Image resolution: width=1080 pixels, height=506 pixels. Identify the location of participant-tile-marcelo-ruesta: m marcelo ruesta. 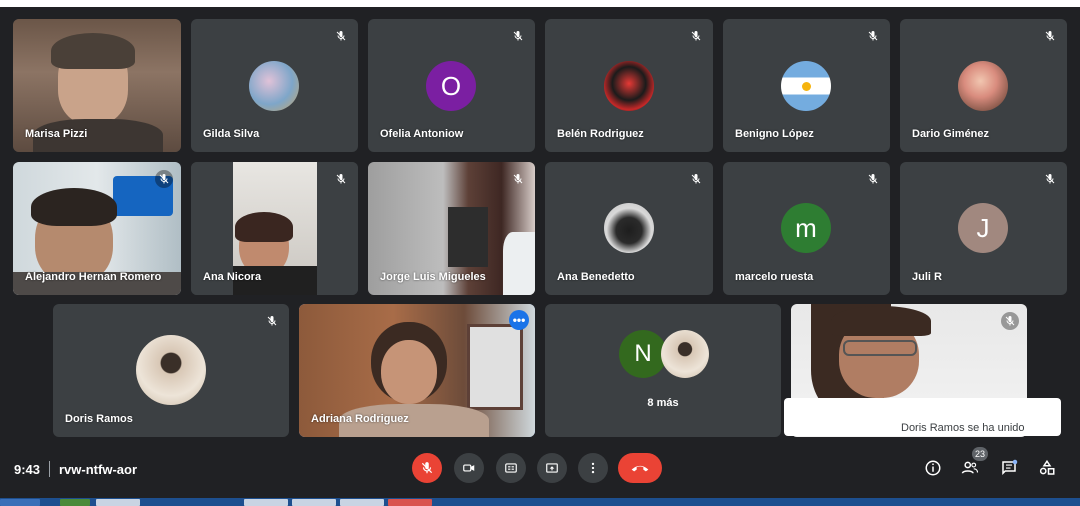
(806, 228).